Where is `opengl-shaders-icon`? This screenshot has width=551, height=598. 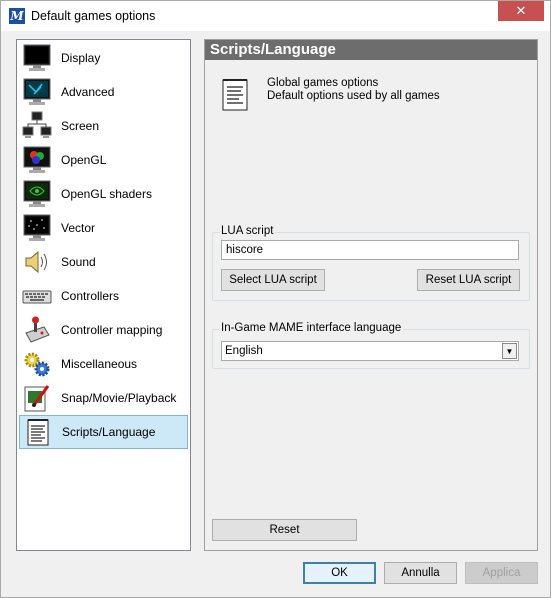
opengl-shaders-icon is located at coordinates (37, 194).